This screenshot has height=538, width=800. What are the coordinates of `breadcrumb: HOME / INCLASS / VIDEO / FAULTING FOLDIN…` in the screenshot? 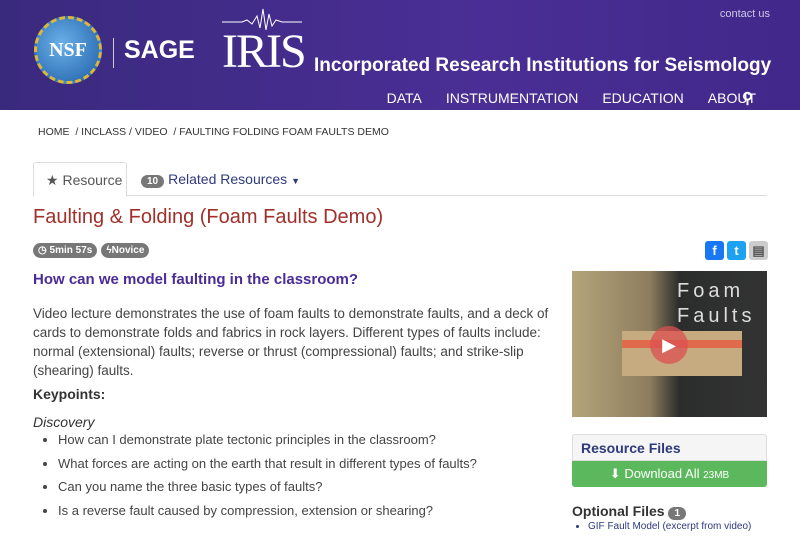 It's located at (213, 132).